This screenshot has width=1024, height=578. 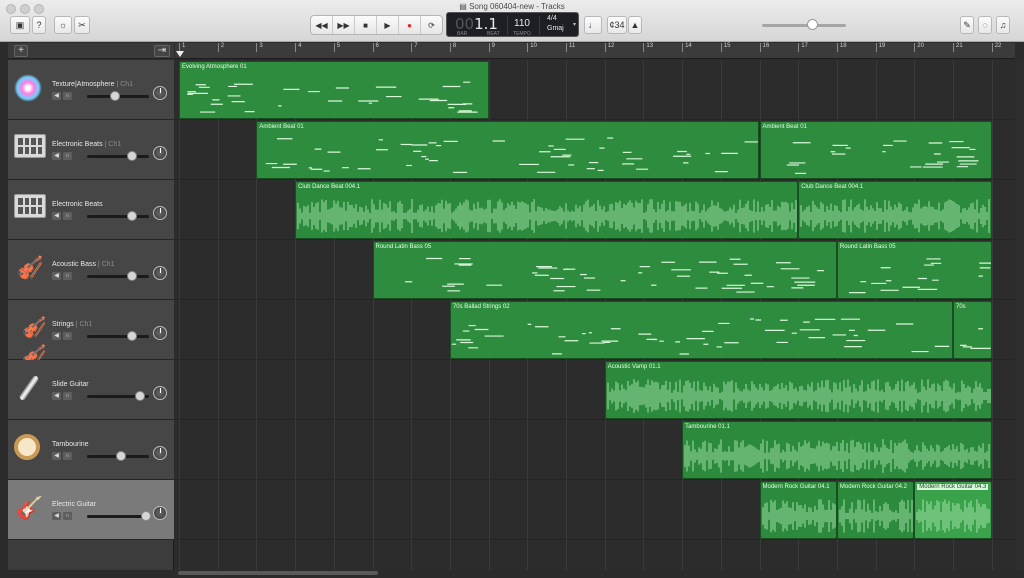 What do you see at coordinates (334, 90) in the screenshot?
I see `region-midi: Evolving Atmosphere 01` at bounding box center [334, 90].